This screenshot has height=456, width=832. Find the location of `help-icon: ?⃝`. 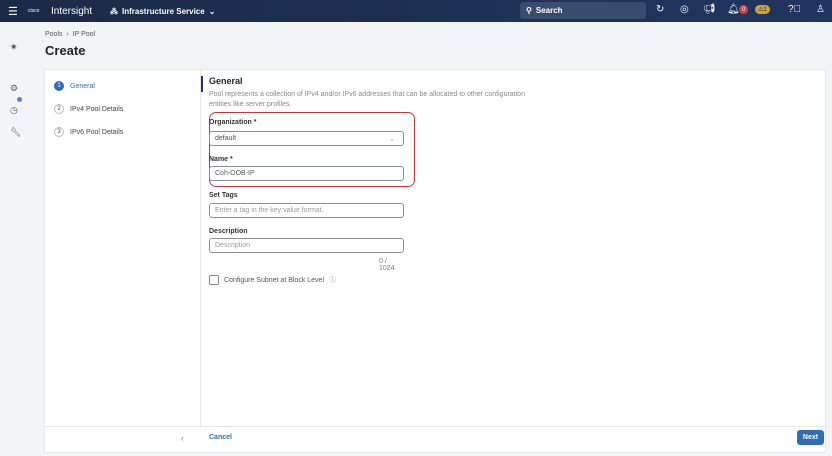

help-icon: ?⃝ is located at coordinates (794, 9).